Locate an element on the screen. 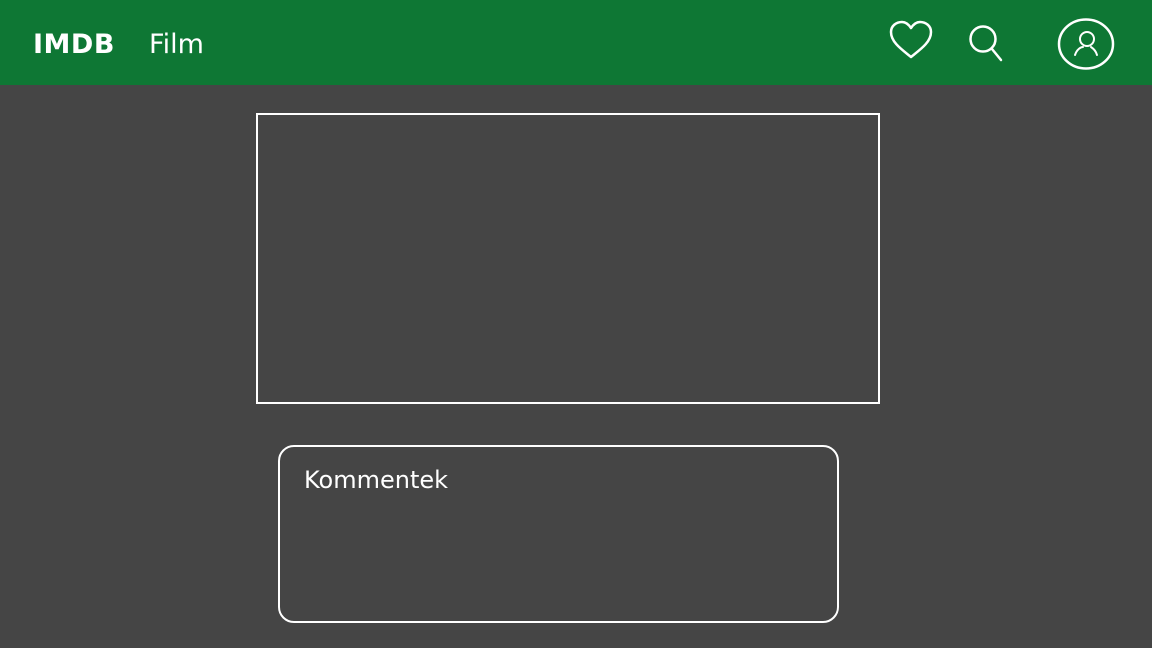  comments-panel: Kommentek is located at coordinates (558, 534).